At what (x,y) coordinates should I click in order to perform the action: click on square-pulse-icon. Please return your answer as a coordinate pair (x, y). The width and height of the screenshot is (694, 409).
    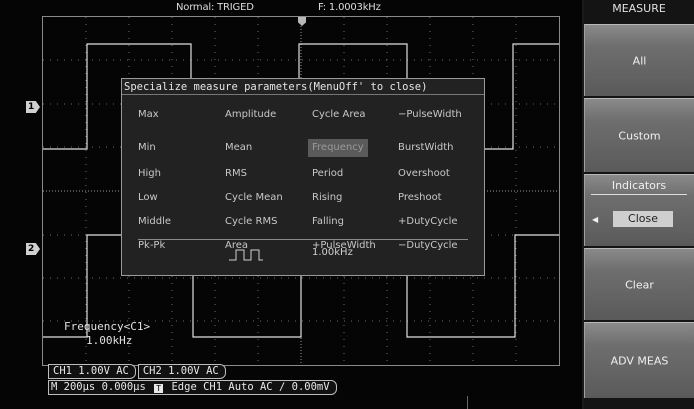
    Looking at the image, I should click on (246, 255).